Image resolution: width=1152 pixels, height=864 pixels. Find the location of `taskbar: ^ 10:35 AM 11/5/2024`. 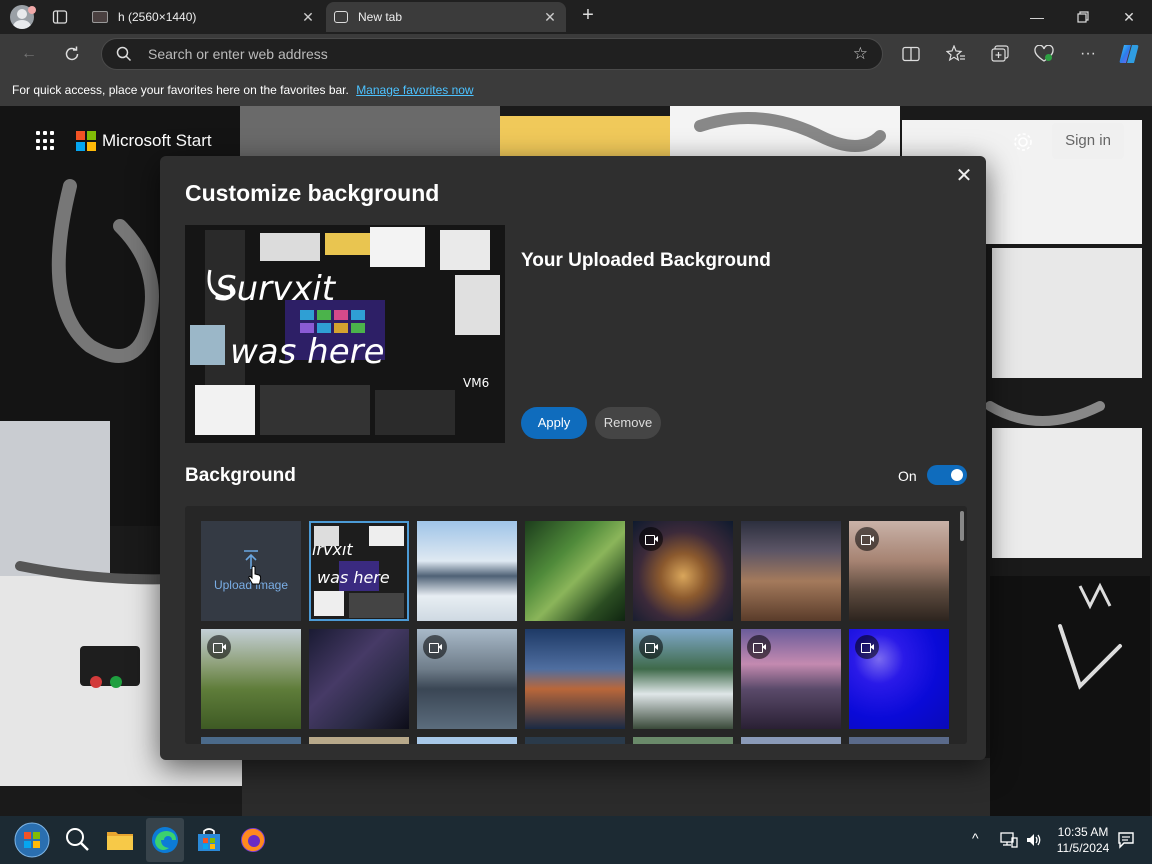

taskbar: ^ 10:35 AM 11/5/2024 is located at coordinates (576, 840).